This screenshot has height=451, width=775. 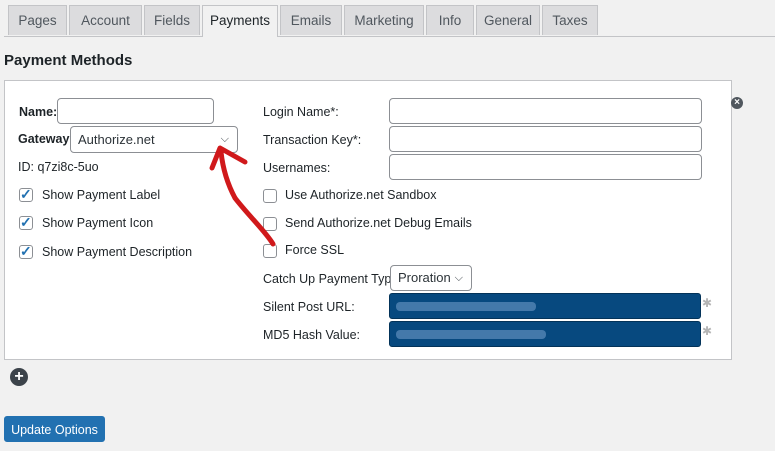 I want to click on tabs-divider, so click(x=389, y=36).